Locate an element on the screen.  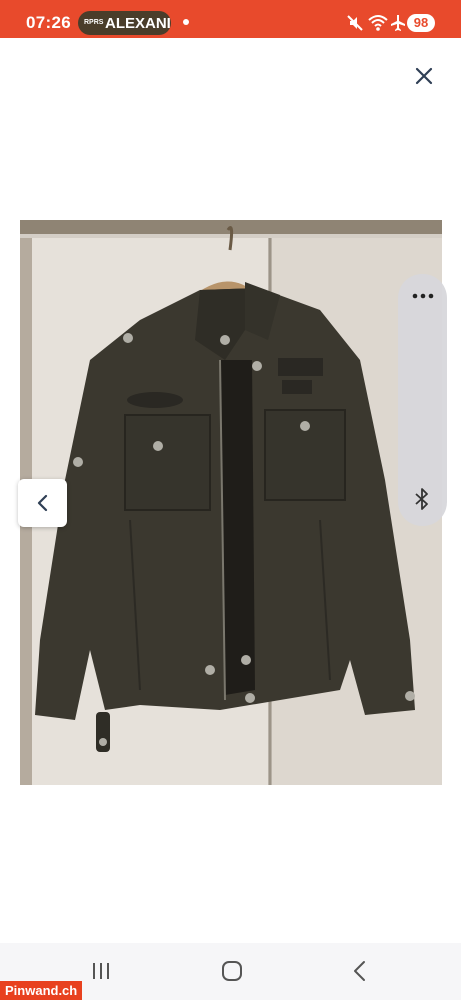
battery-indicator: 98 is located at coordinates (421, 23).